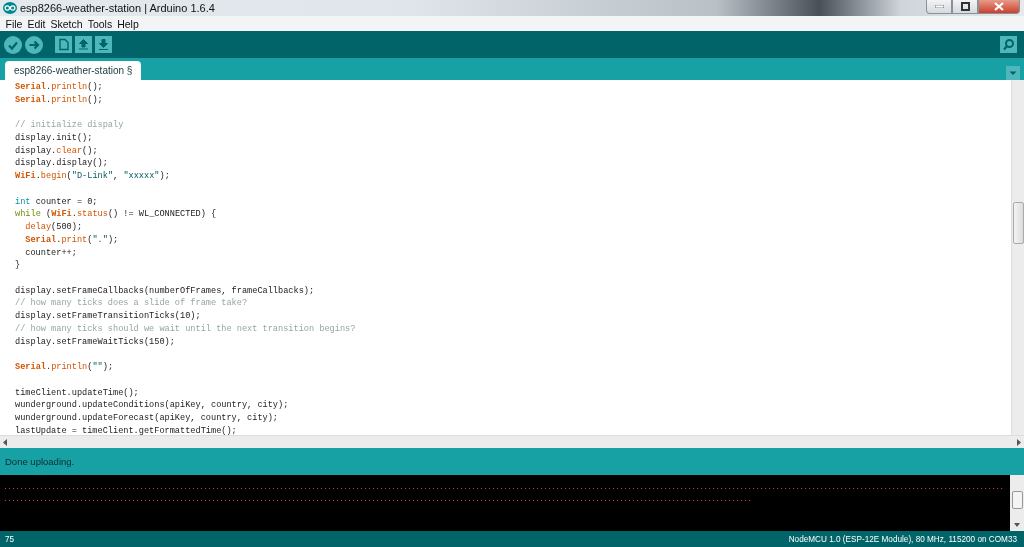  I want to click on code-line: display.clear();, so click(57, 151).